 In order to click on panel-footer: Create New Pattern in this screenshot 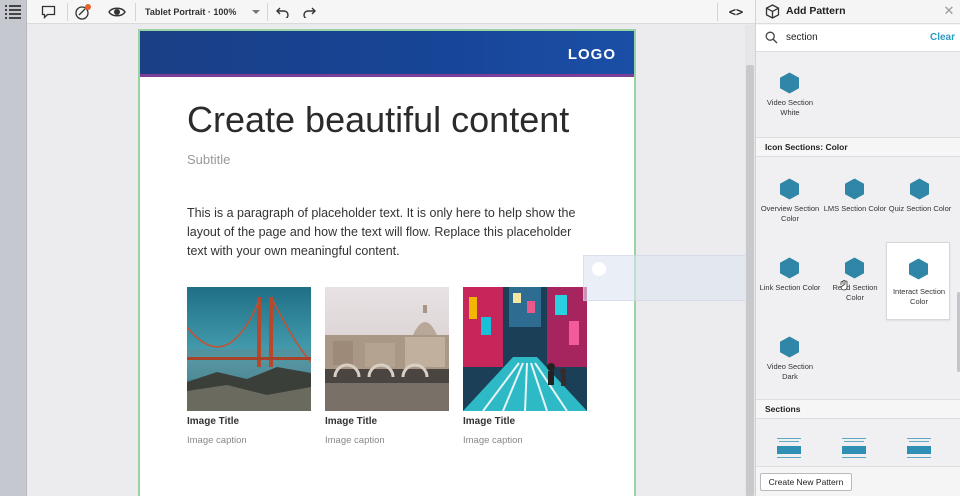, I will do `click(858, 481)`.